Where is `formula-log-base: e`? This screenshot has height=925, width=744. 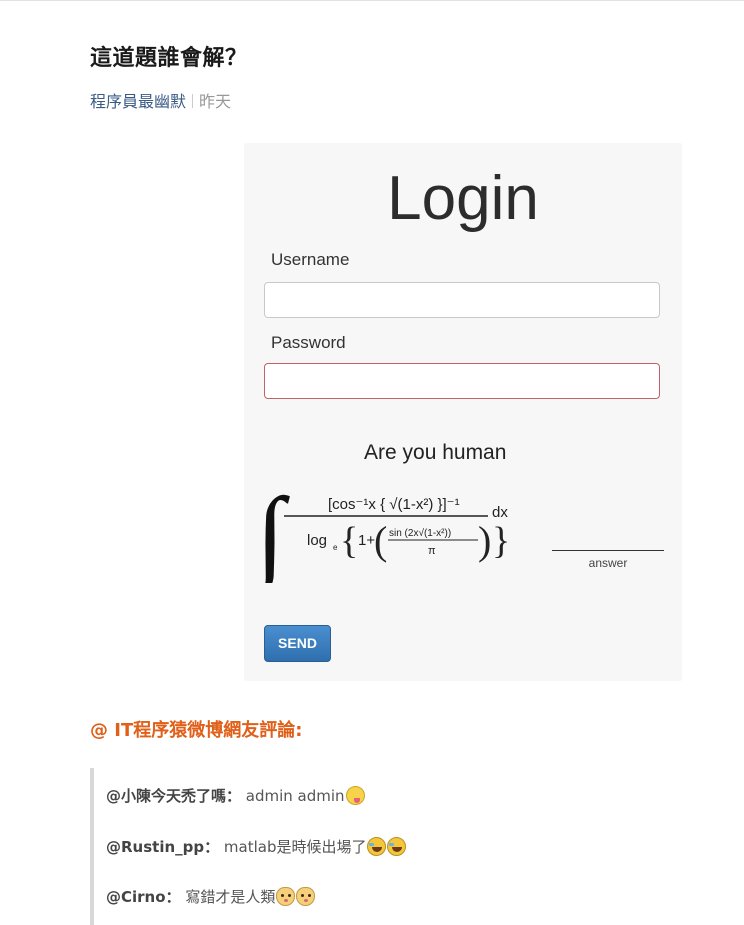 formula-log-base: e is located at coordinates (335, 547).